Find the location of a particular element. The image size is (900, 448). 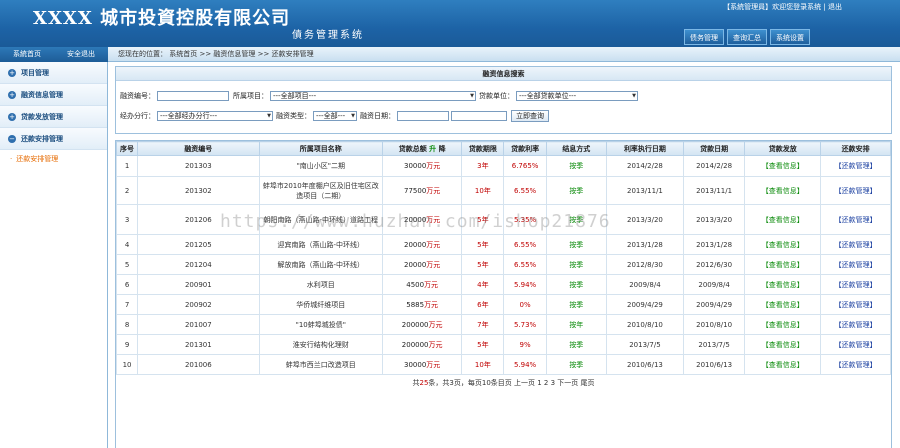

sort-desc-link: 降 is located at coordinates (442, 149).